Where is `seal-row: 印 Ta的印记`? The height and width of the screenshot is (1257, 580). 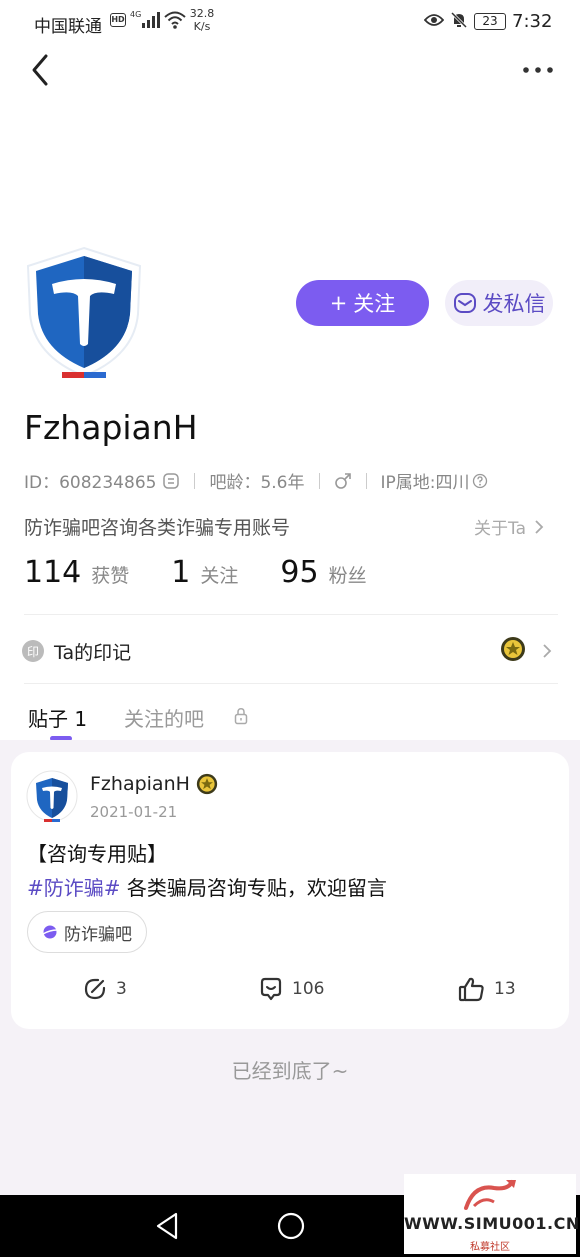 seal-row: 印 Ta的印记 is located at coordinates (290, 651).